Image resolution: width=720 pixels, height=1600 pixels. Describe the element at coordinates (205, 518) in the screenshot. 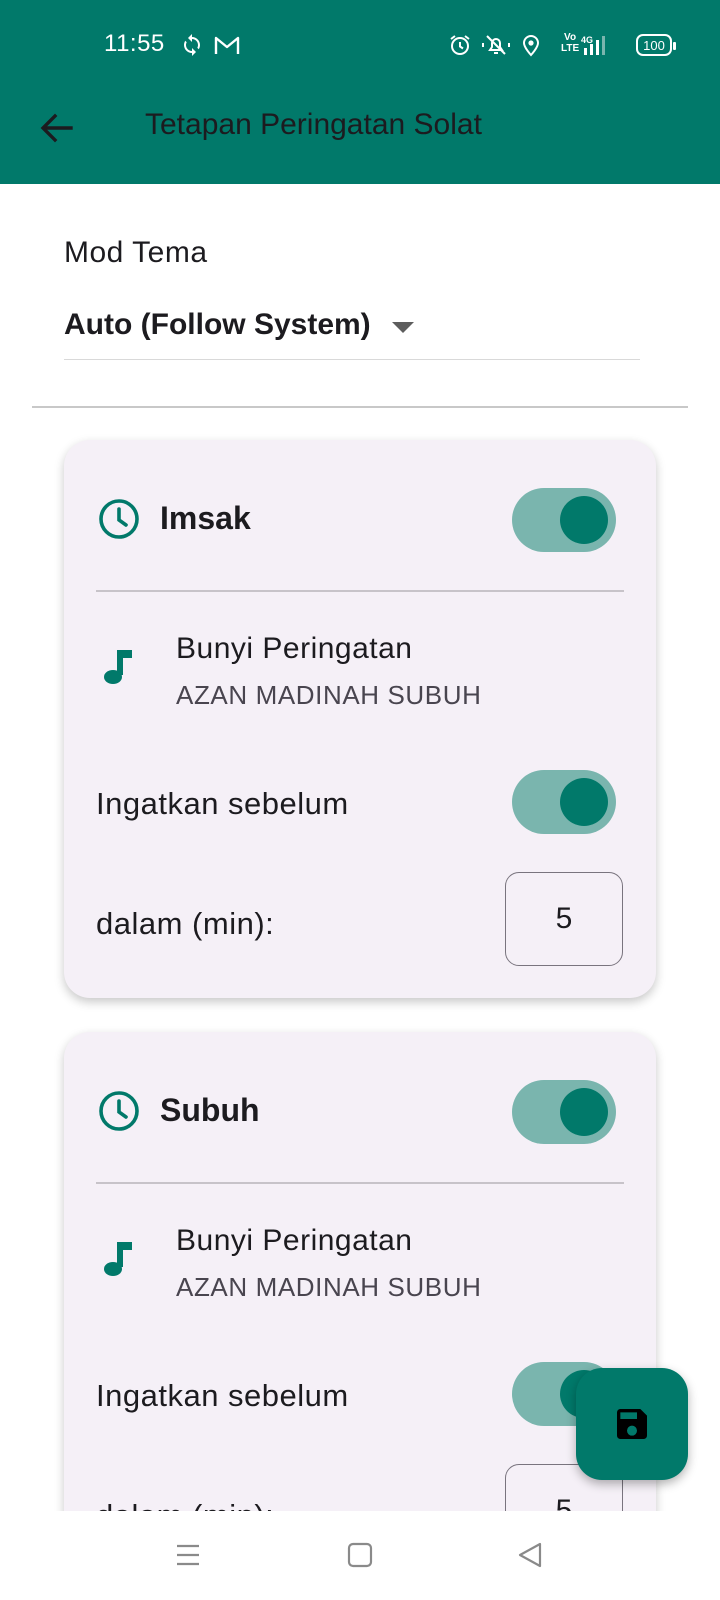

I see `prayer-name: Imsak` at that location.